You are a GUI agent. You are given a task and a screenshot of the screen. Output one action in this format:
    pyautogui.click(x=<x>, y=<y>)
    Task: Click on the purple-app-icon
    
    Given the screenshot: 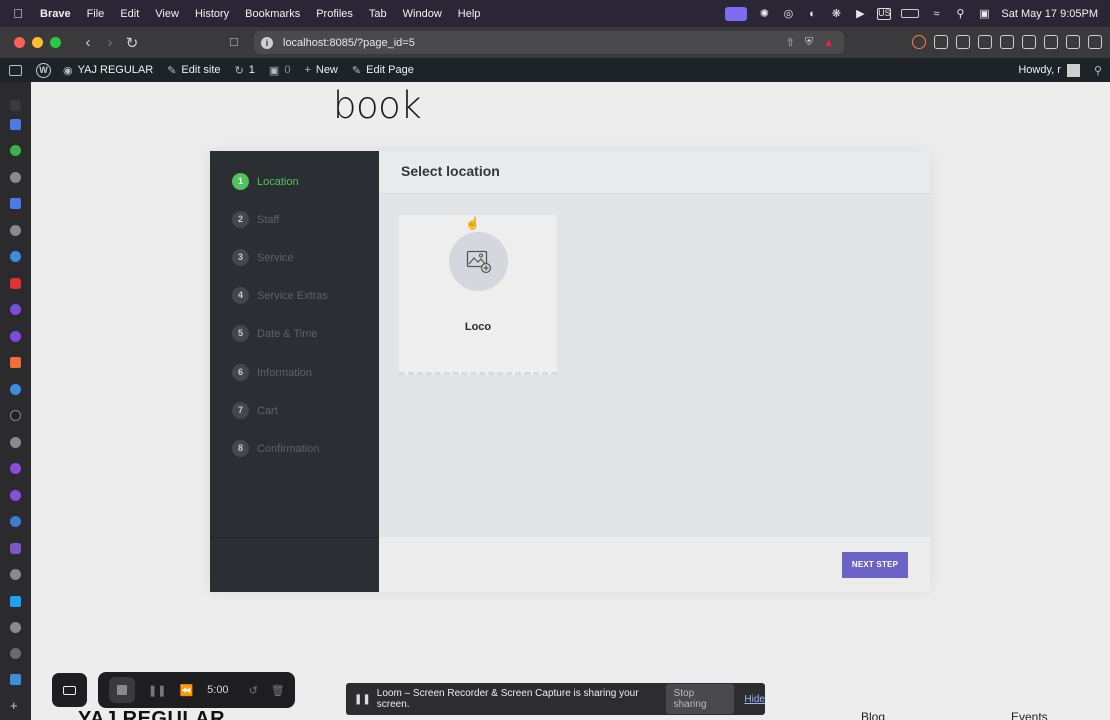 What is the action you would take?
    pyautogui.click(x=15, y=548)
    